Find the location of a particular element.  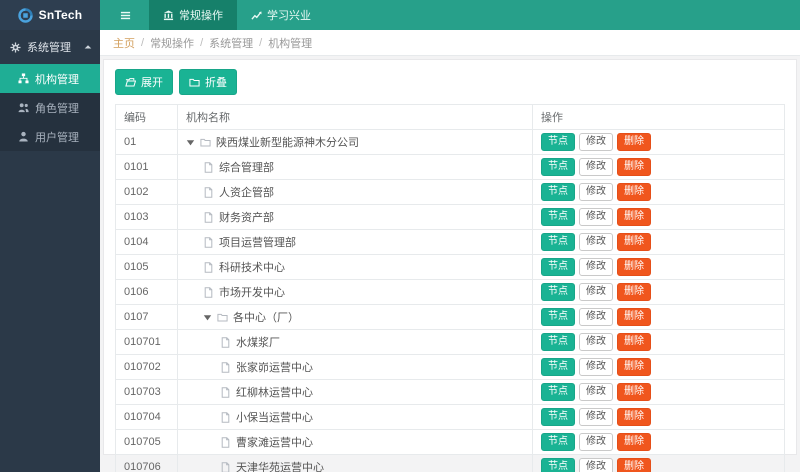

expand-button: 展开 is located at coordinates (144, 82).